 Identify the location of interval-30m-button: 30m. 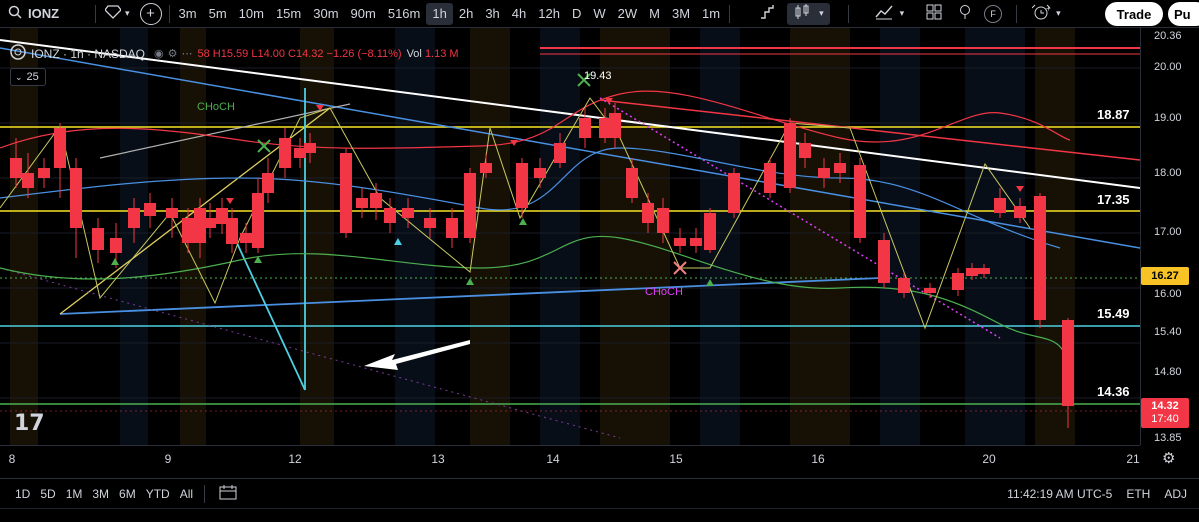
(325, 14).